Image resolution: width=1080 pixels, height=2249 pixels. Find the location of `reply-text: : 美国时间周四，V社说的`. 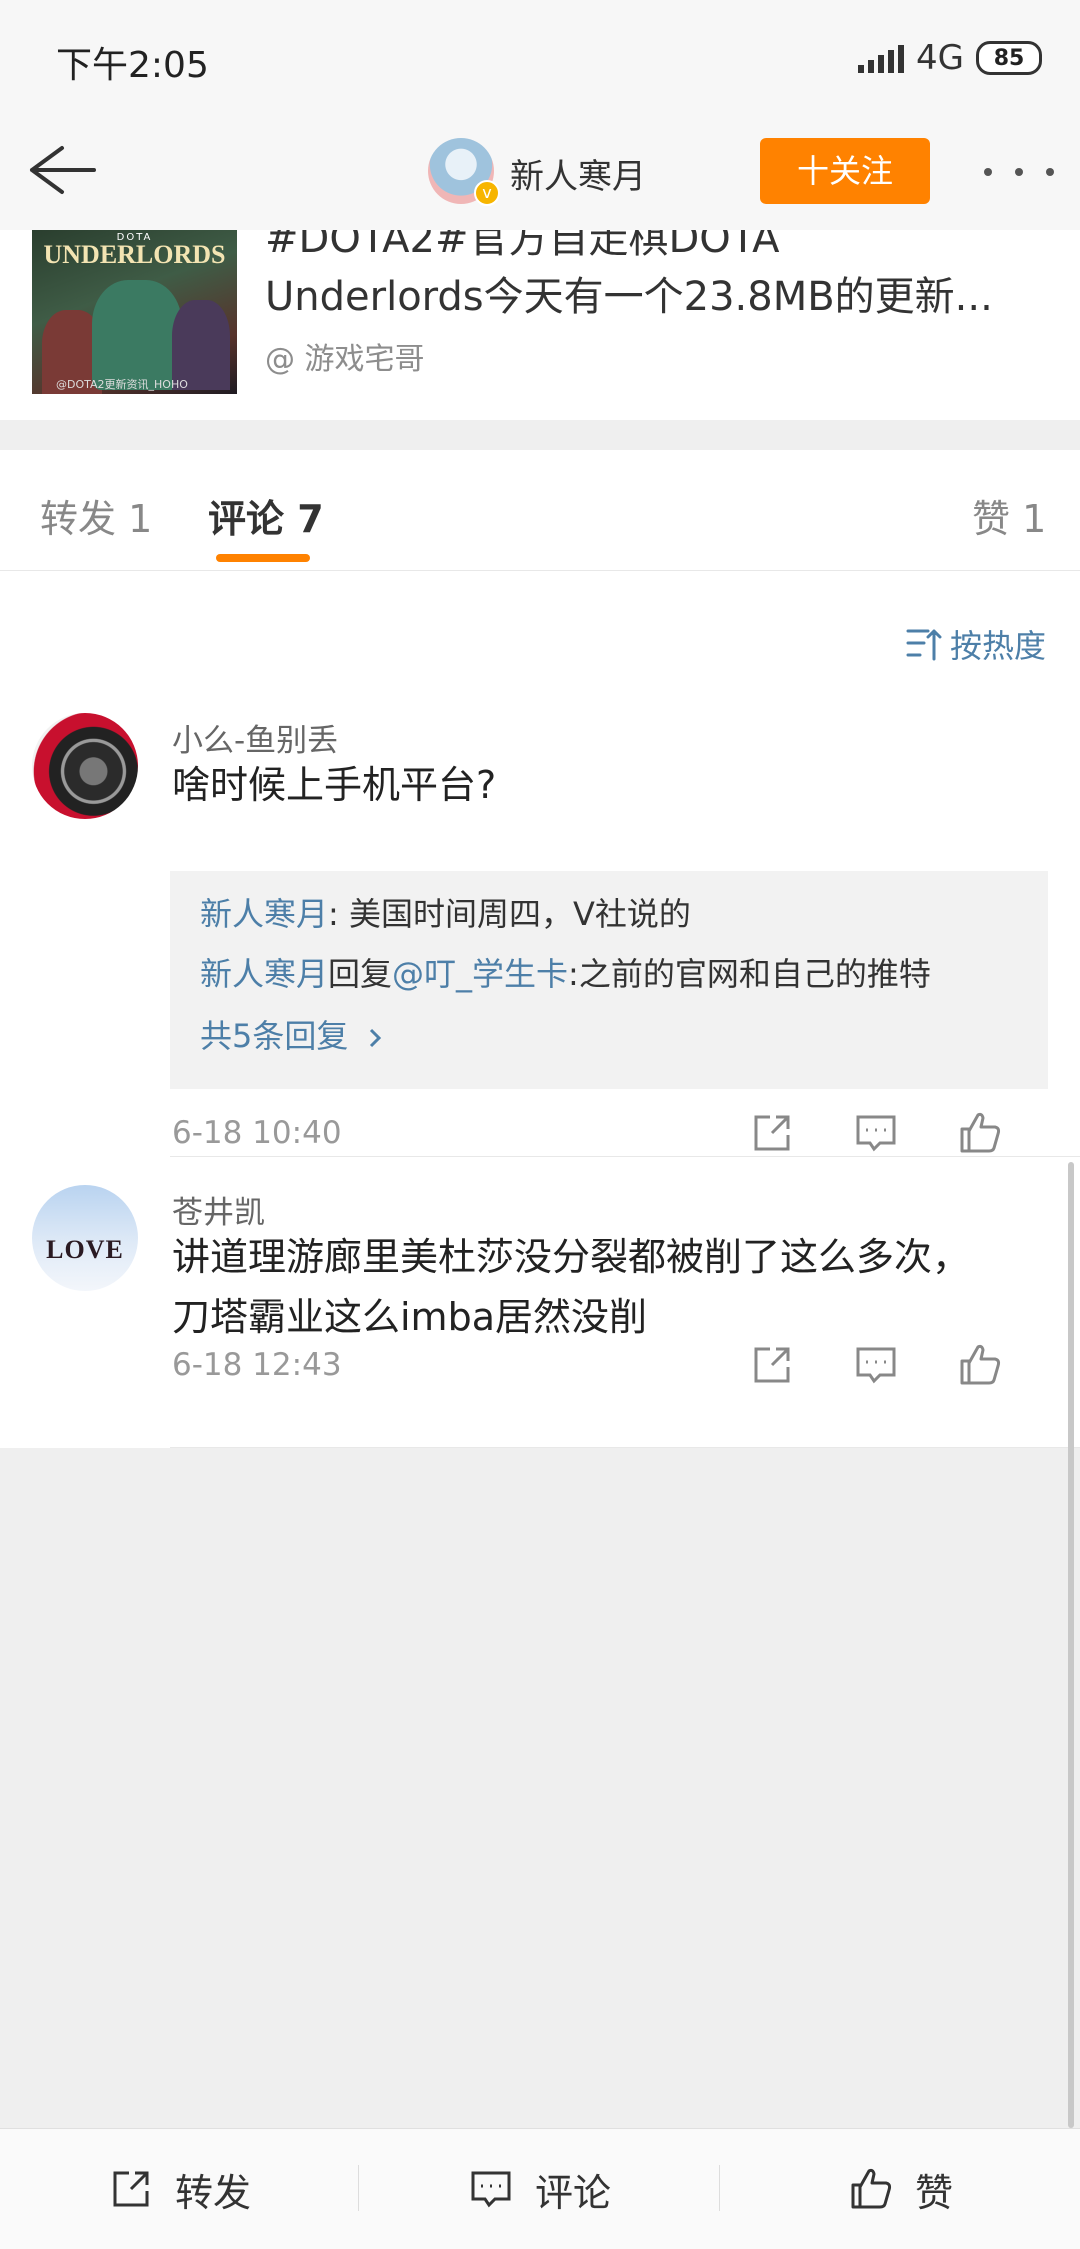

reply-text: : 美国时间周四，V社说的 is located at coordinates (509, 914).